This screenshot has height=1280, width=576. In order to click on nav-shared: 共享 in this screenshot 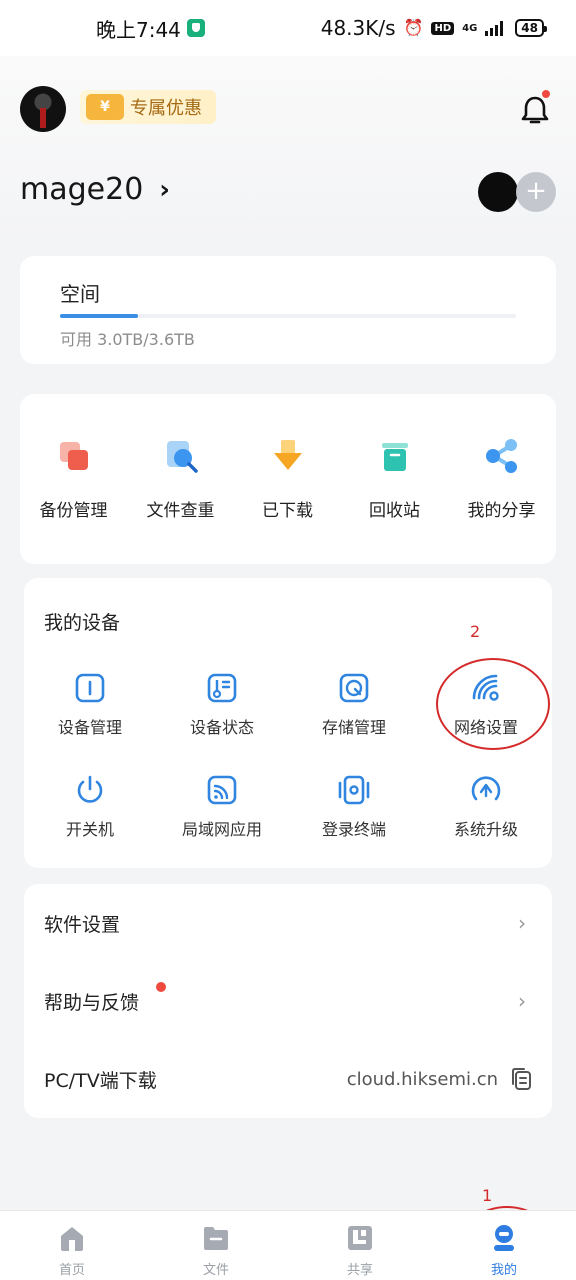, I will do `click(360, 1245)`.